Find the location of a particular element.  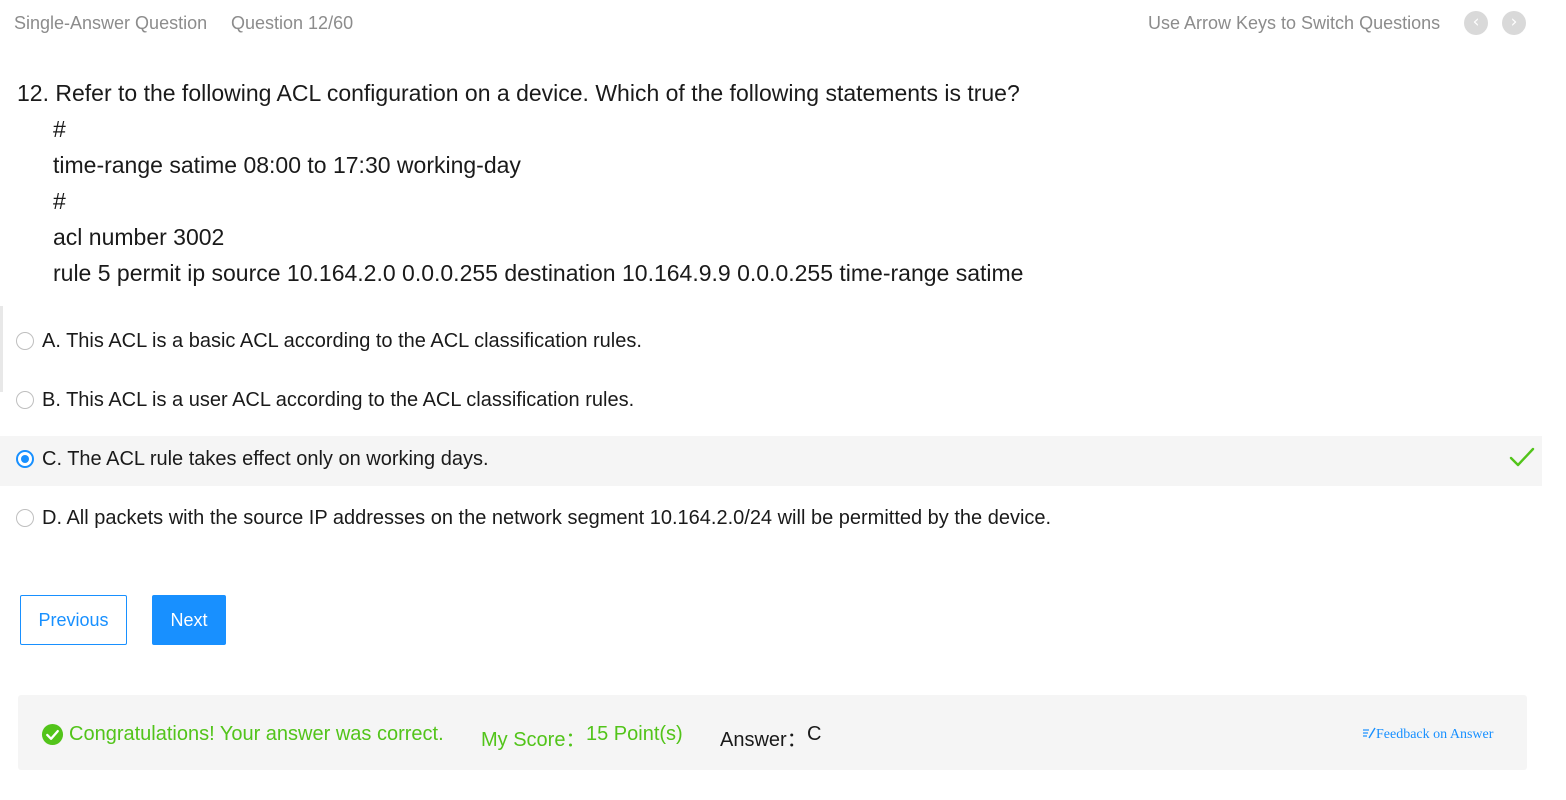

chevron-left-icon: ‹ is located at coordinates (1476, 23).